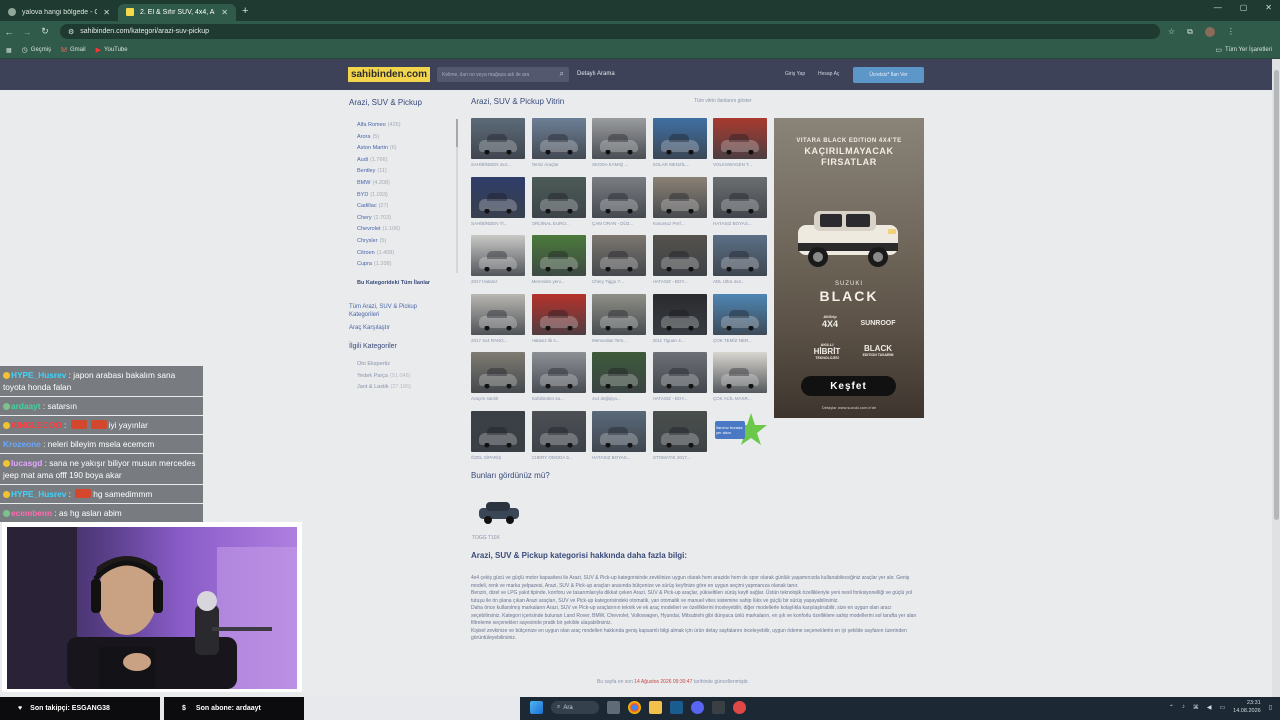 The height and width of the screenshot is (720, 1280). What do you see at coordinates (1218, 7) in the screenshot?
I see `minimize-button: —` at bounding box center [1218, 7].